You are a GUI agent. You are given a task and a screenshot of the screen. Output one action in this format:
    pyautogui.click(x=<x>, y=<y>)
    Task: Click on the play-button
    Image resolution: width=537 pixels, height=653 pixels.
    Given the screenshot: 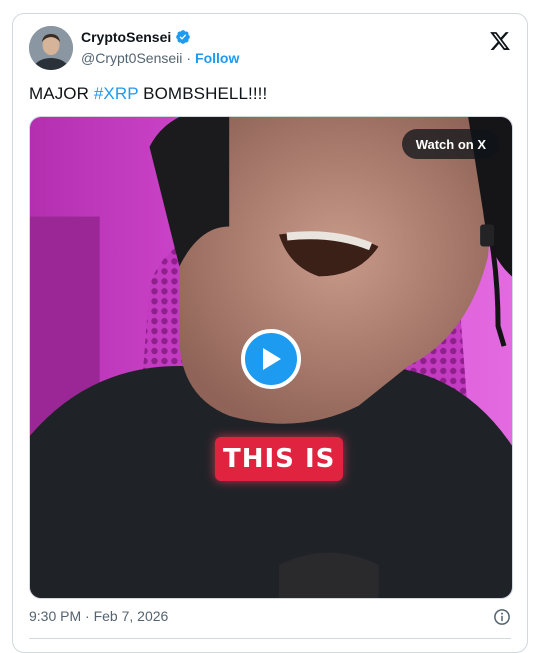 What is the action you would take?
    pyautogui.click(x=271, y=359)
    